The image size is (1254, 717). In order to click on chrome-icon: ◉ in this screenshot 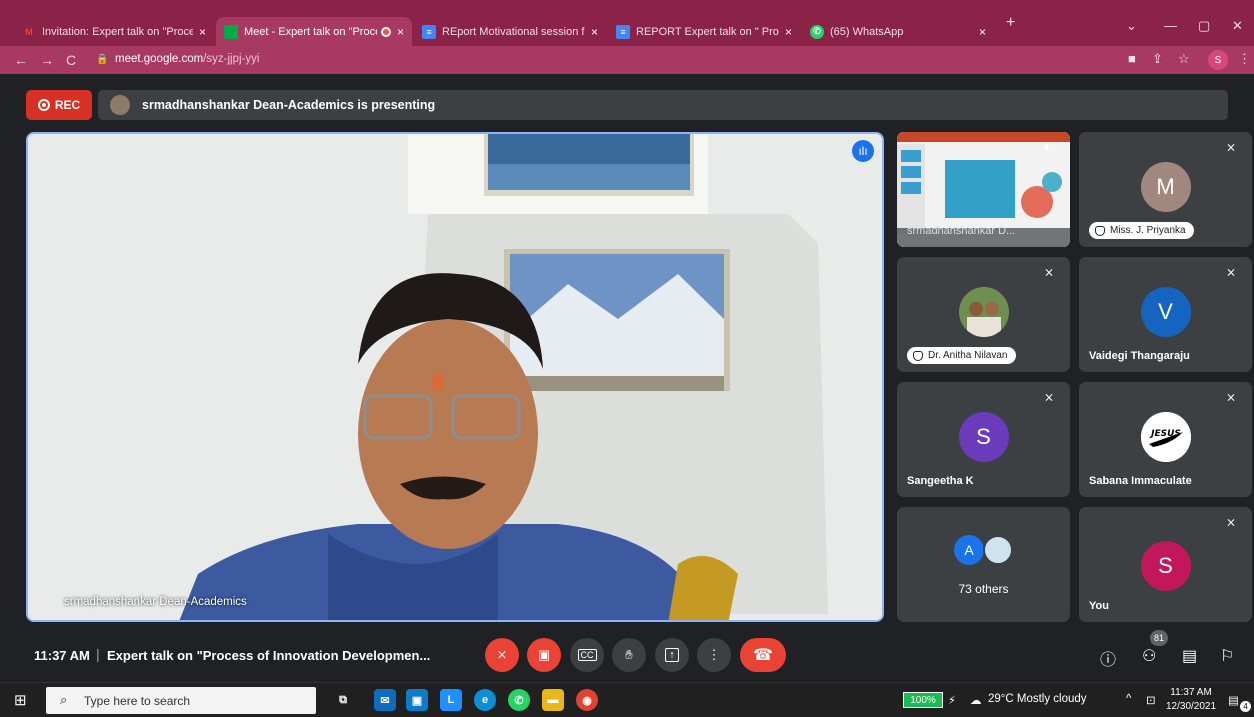, I will do `click(587, 700)`.